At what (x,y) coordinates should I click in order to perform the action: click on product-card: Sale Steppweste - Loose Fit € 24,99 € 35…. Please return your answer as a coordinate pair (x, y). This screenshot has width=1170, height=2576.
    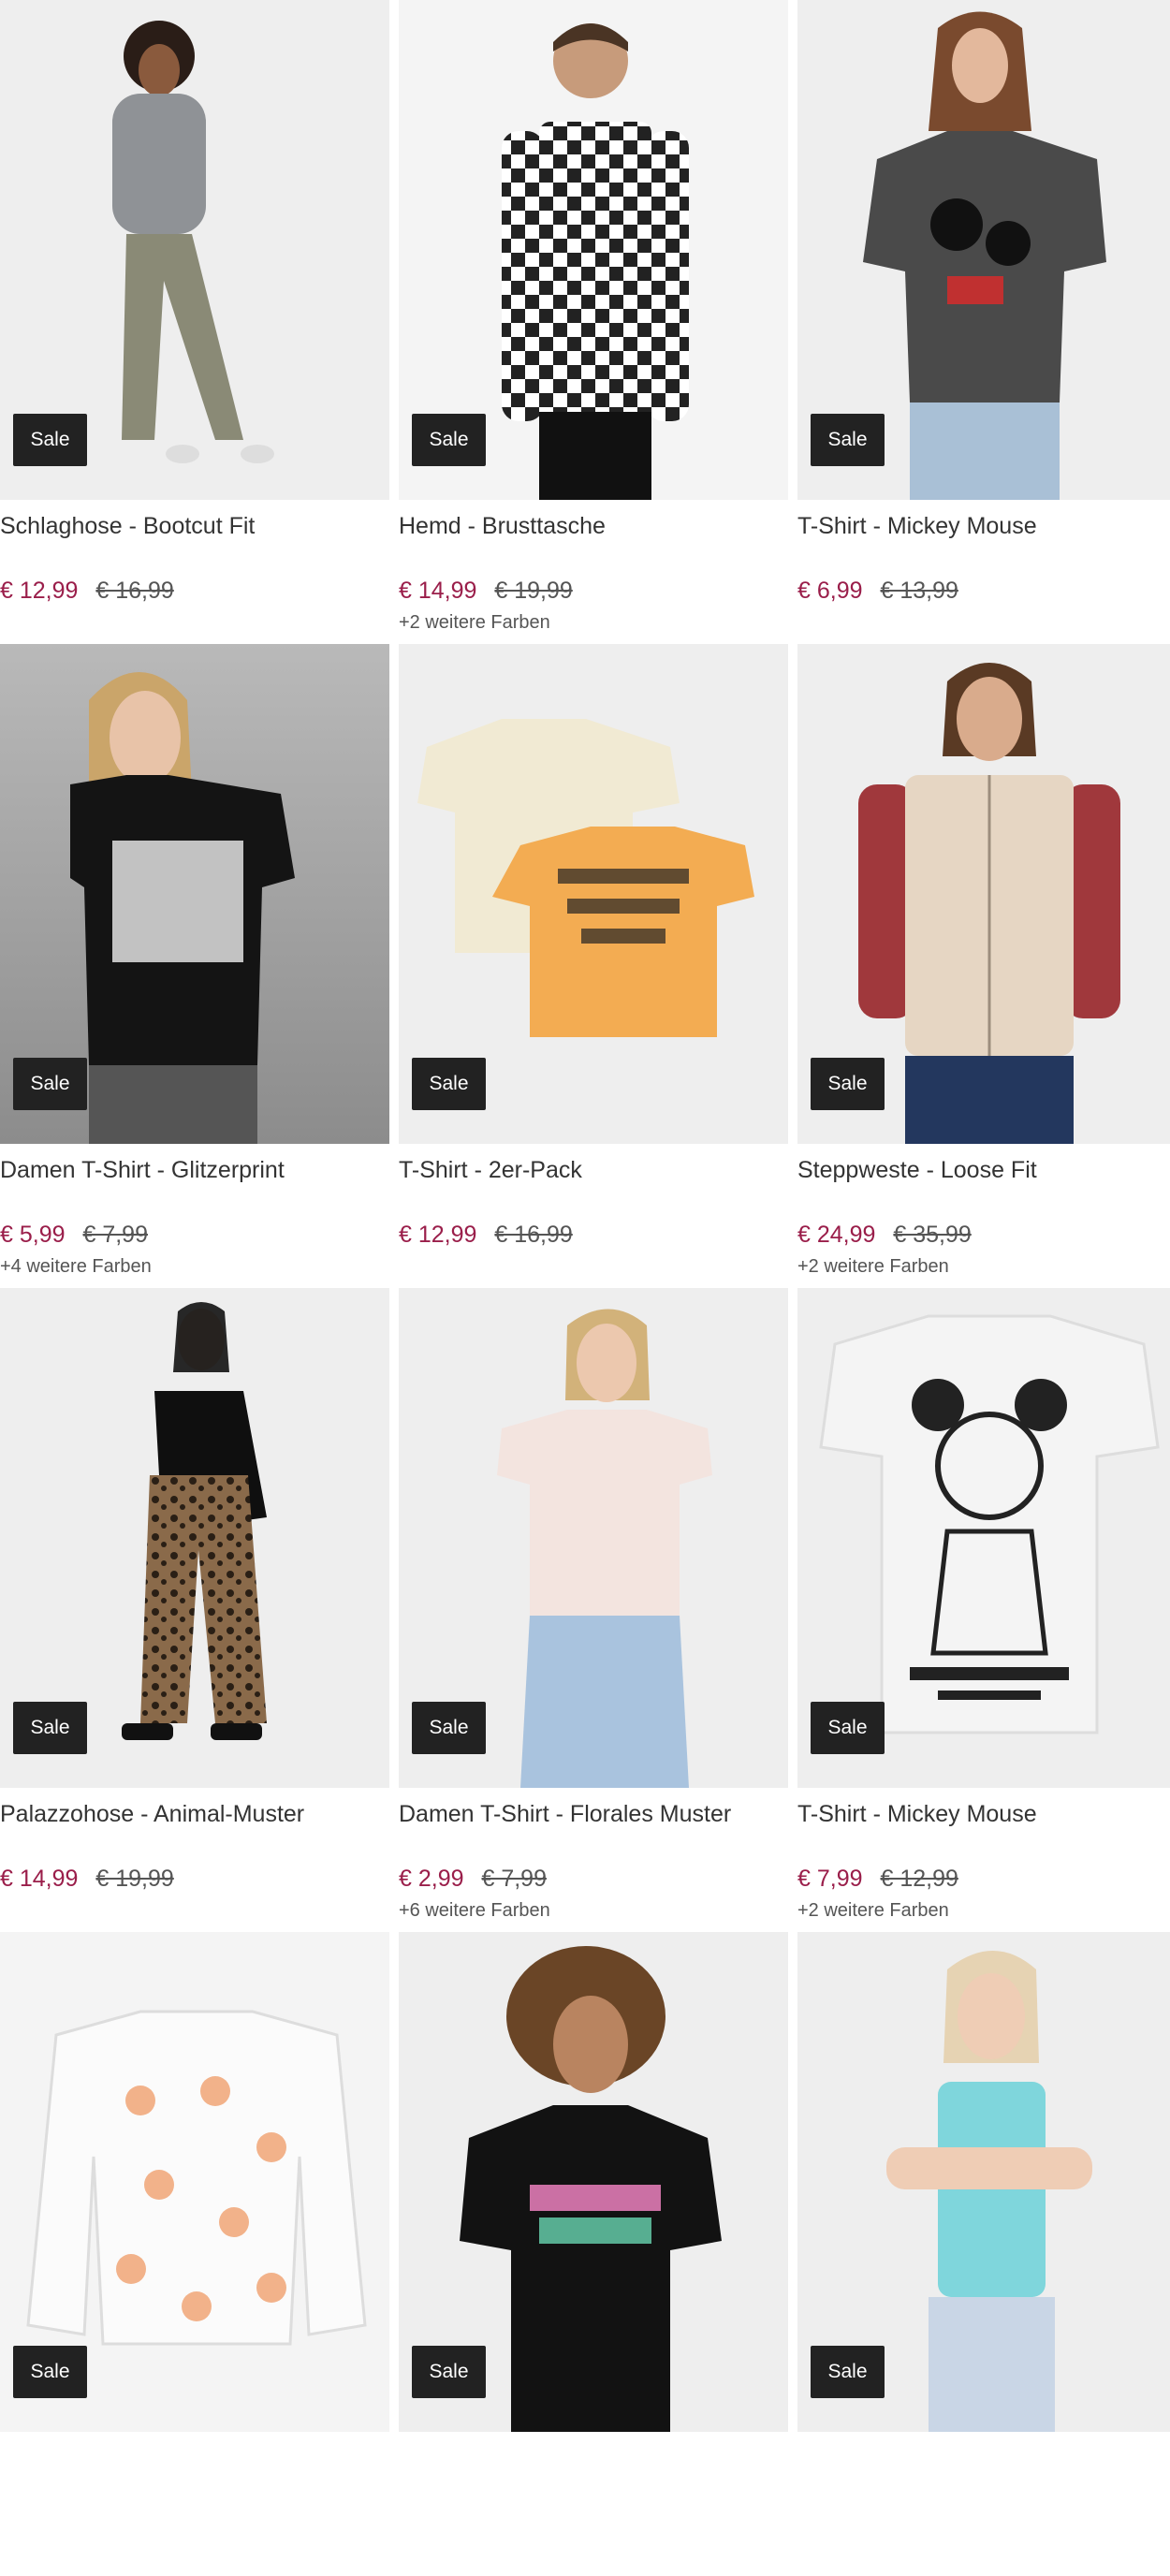
    Looking at the image, I should click on (984, 966).